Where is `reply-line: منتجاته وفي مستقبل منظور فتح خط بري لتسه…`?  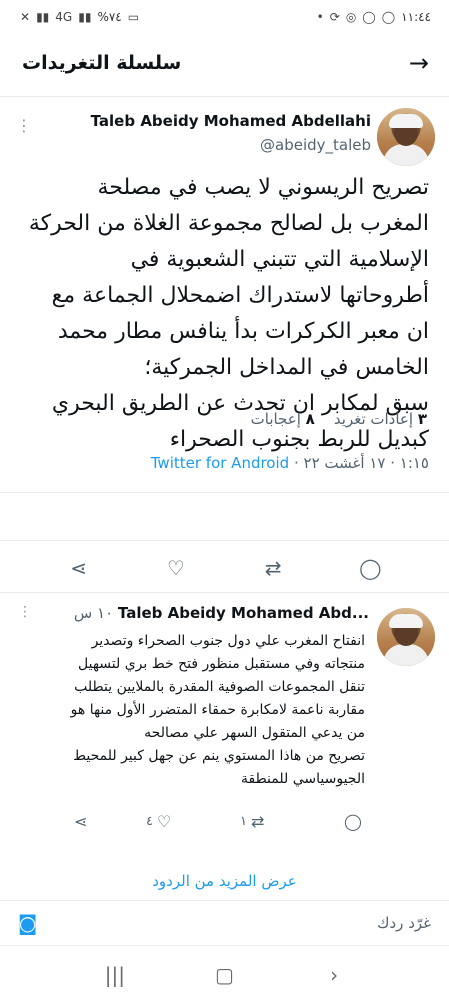
reply-line: منتجاته وفي مستقبل منظور فتح خط بري لتسه… is located at coordinates (221, 664).